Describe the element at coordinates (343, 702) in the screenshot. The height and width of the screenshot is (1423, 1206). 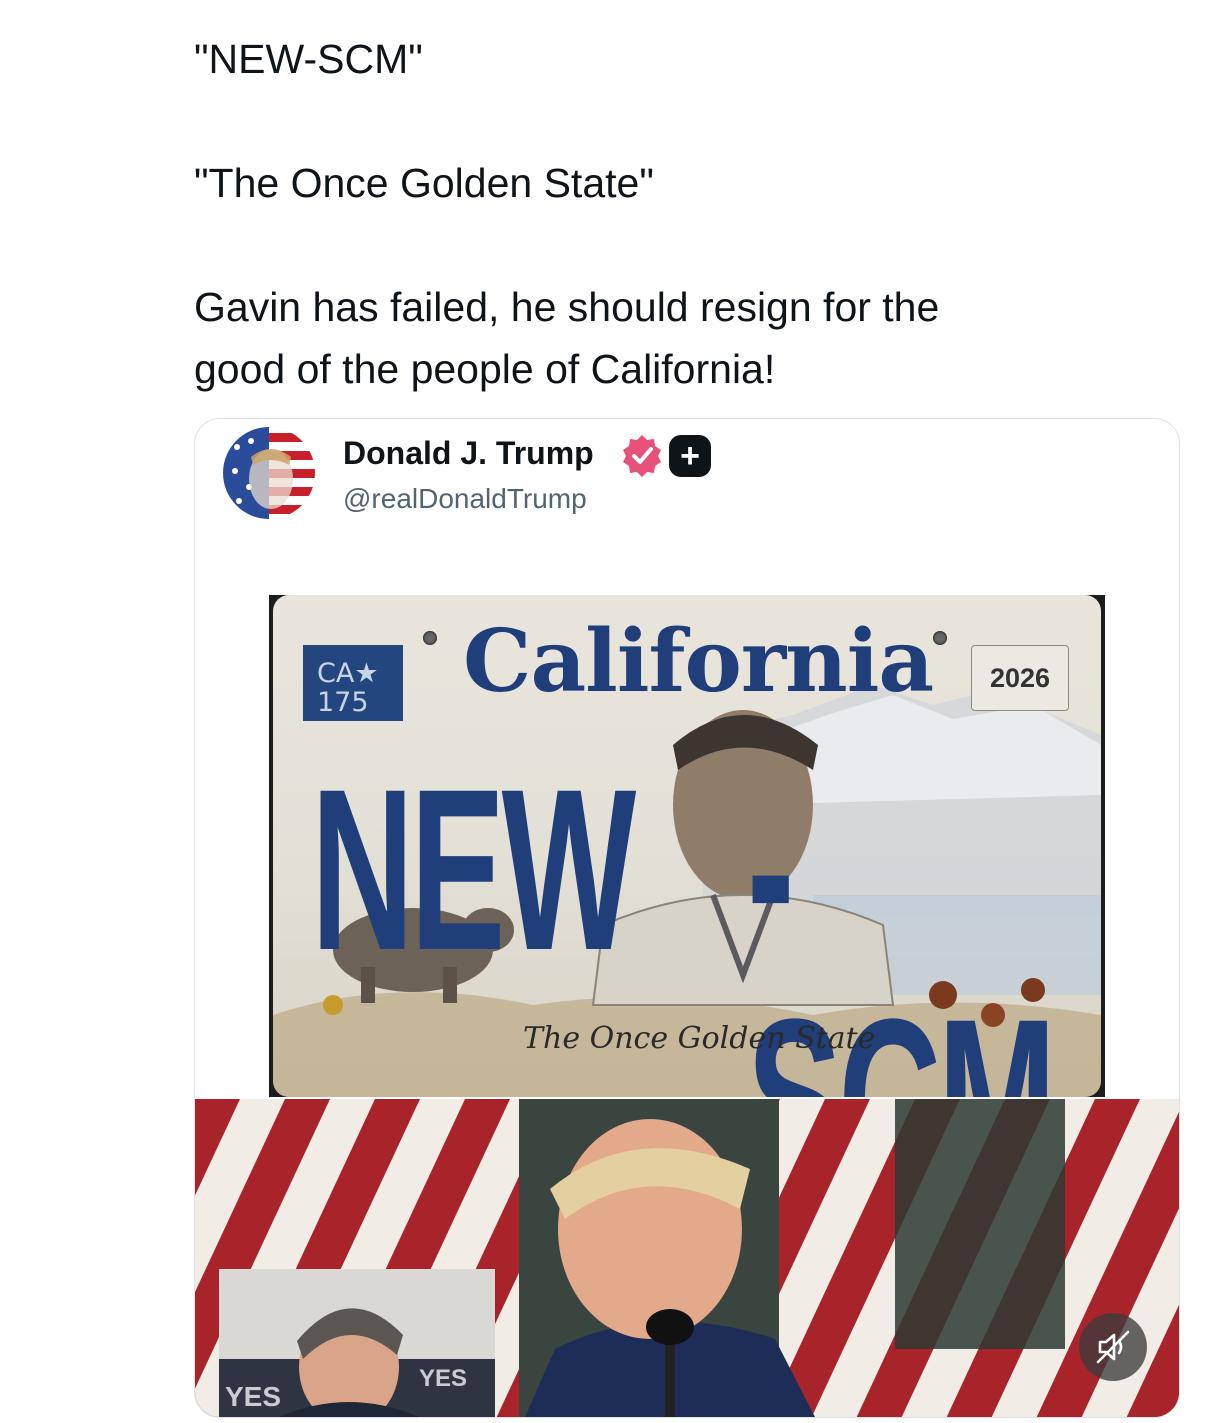
I see `plate-ca-line2: 175` at that location.